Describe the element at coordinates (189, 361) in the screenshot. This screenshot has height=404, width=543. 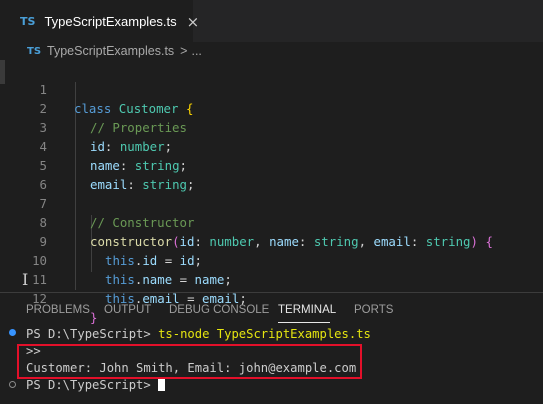
I see `highlight-box` at that location.